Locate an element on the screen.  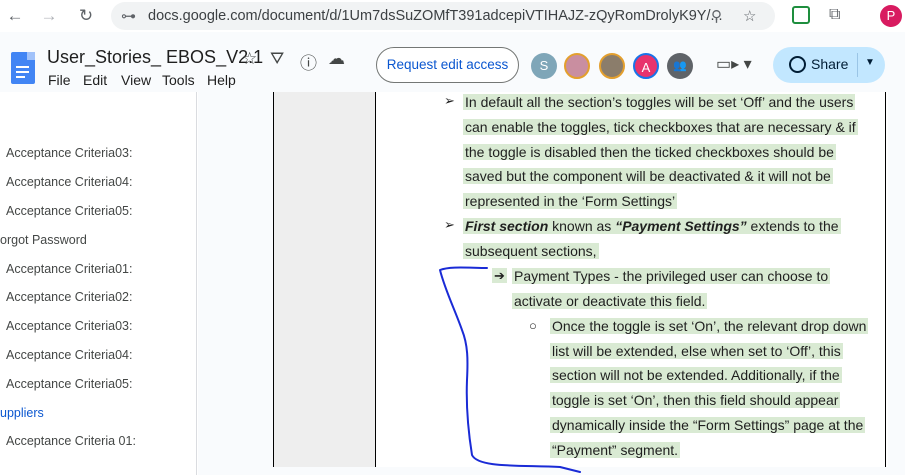
share-button: Share ▼ is located at coordinates (829, 65).